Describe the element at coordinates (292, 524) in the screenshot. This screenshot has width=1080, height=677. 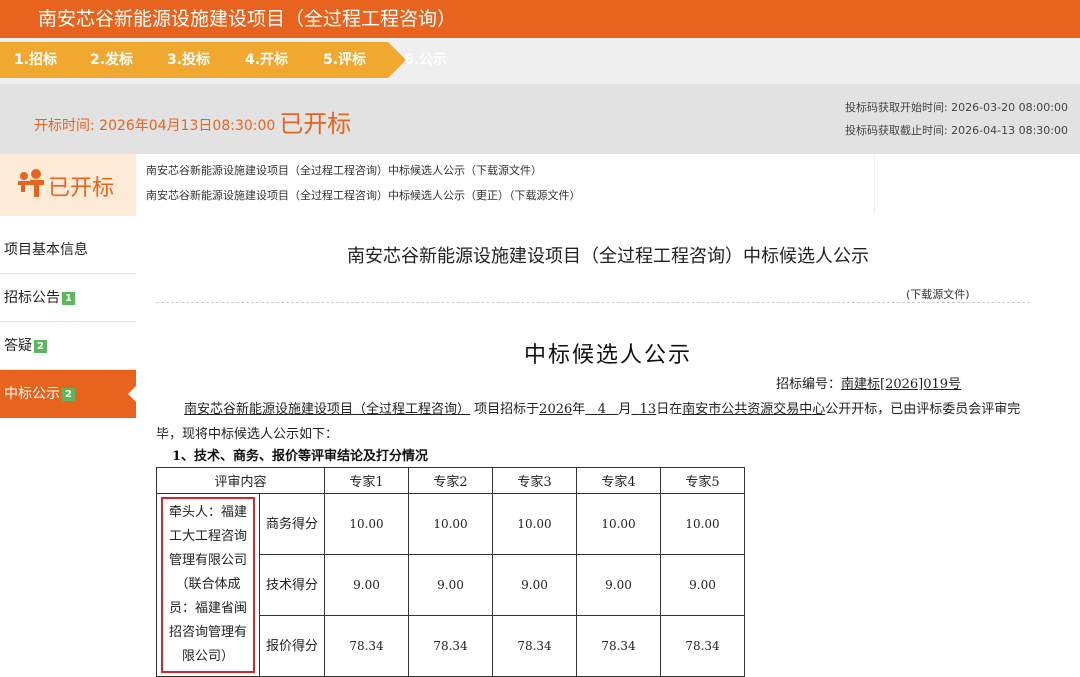
I see `score-item: 商务得分` at that location.